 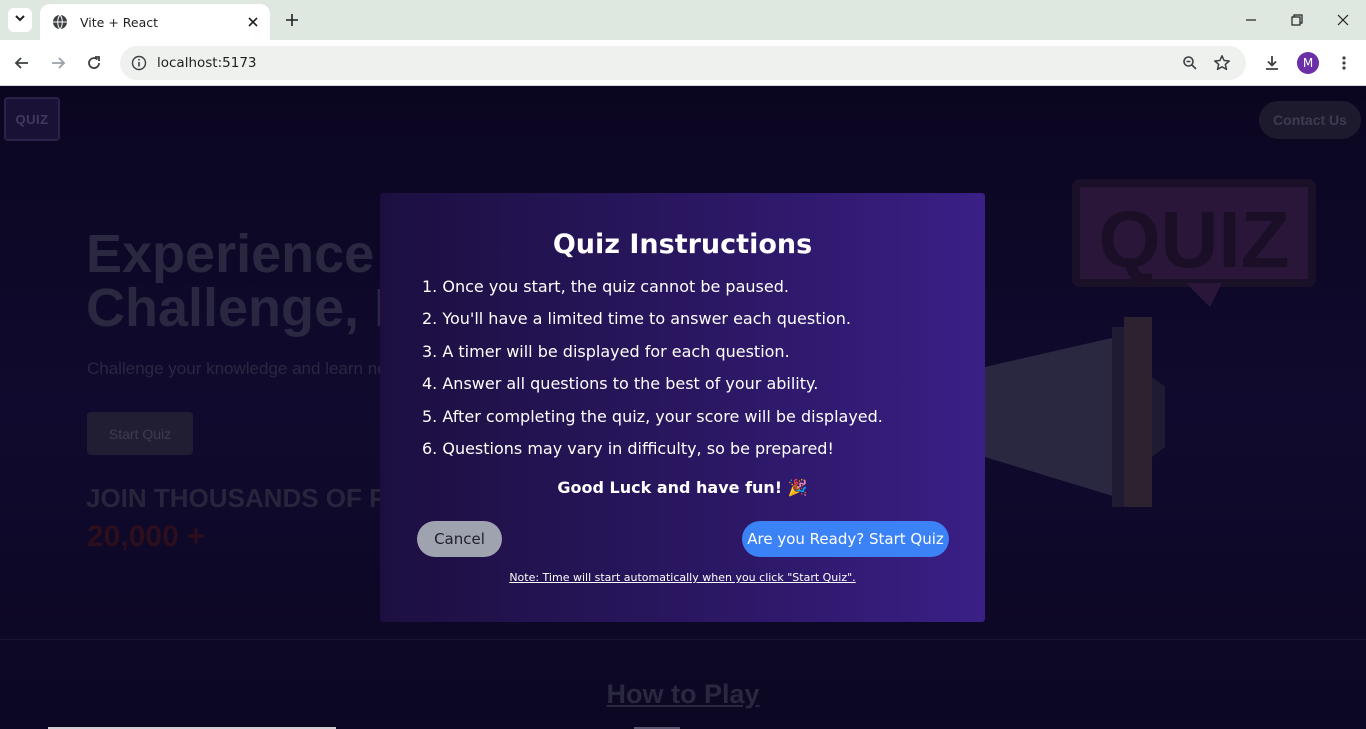 What do you see at coordinates (236, 498) in the screenshot?
I see `join-text: JOIN THOUSANDS OF P` at bounding box center [236, 498].